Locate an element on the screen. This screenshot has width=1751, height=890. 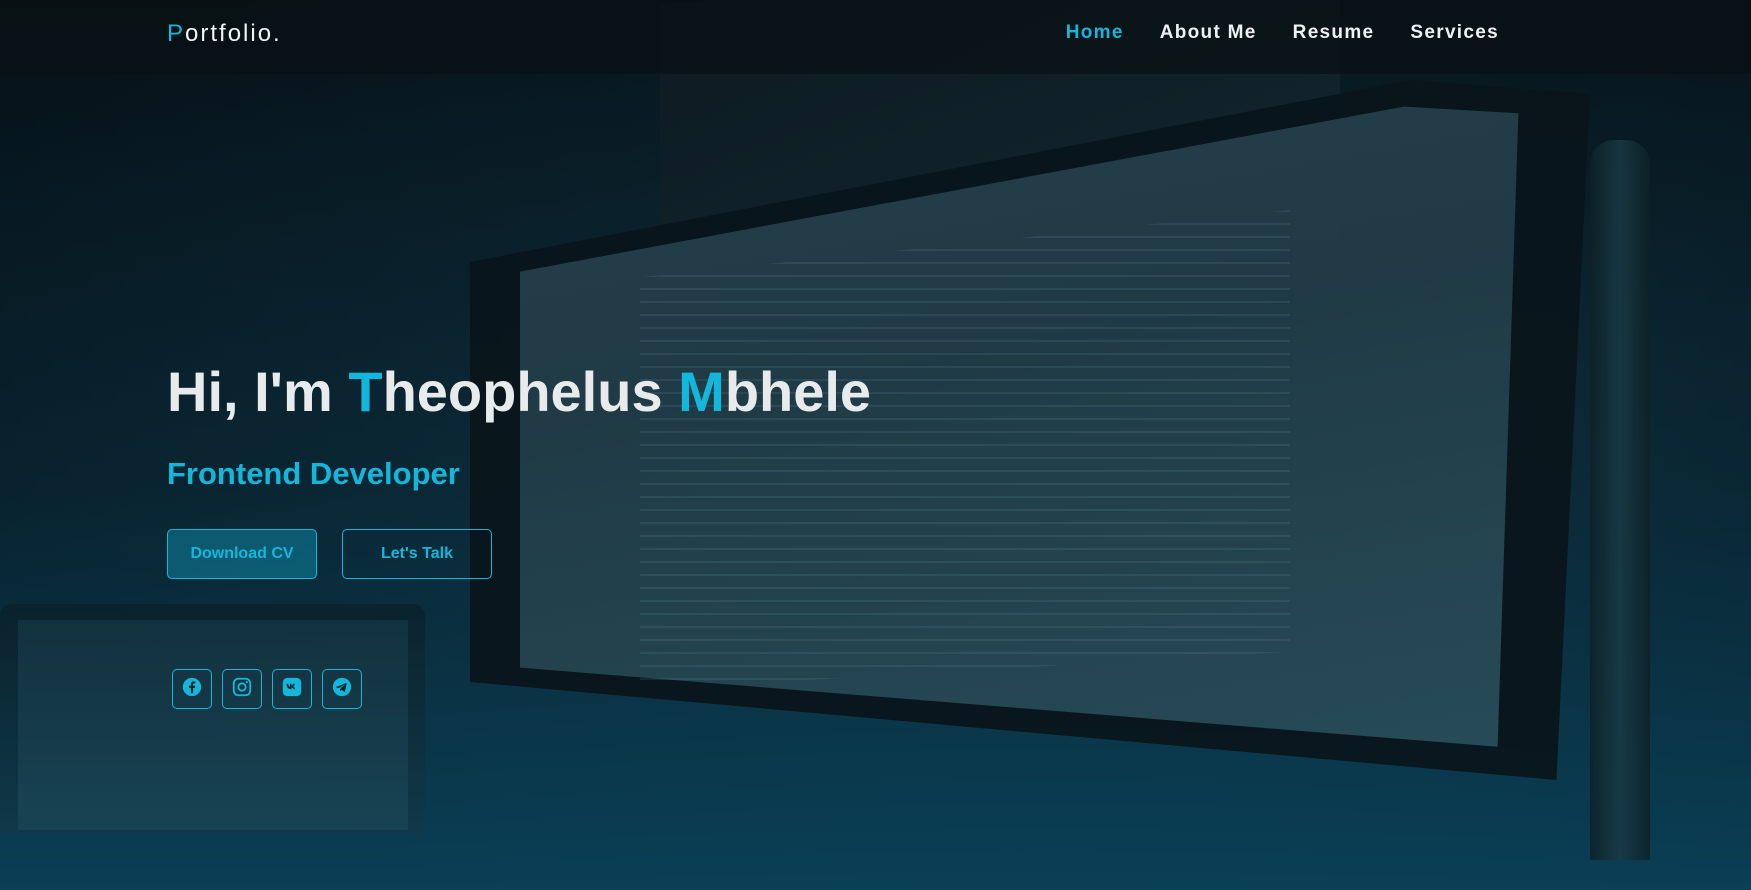
nav-link-home: Home is located at coordinates (1095, 33).